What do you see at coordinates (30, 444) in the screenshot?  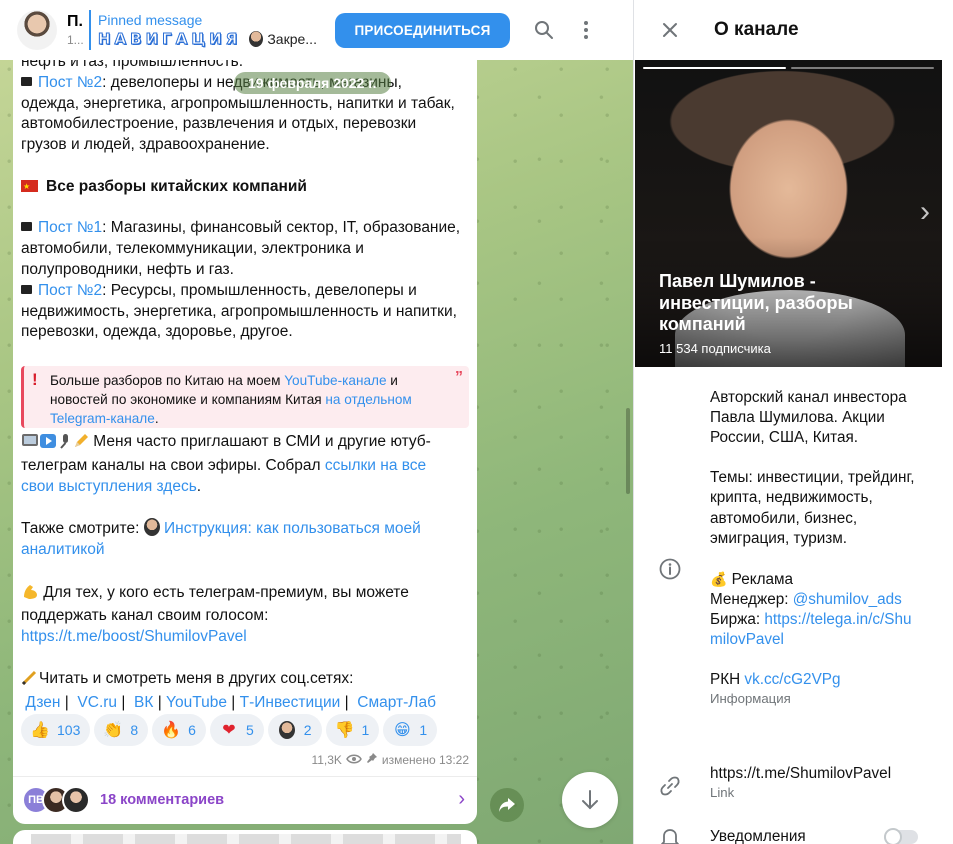 I see `tv-icon` at bounding box center [30, 444].